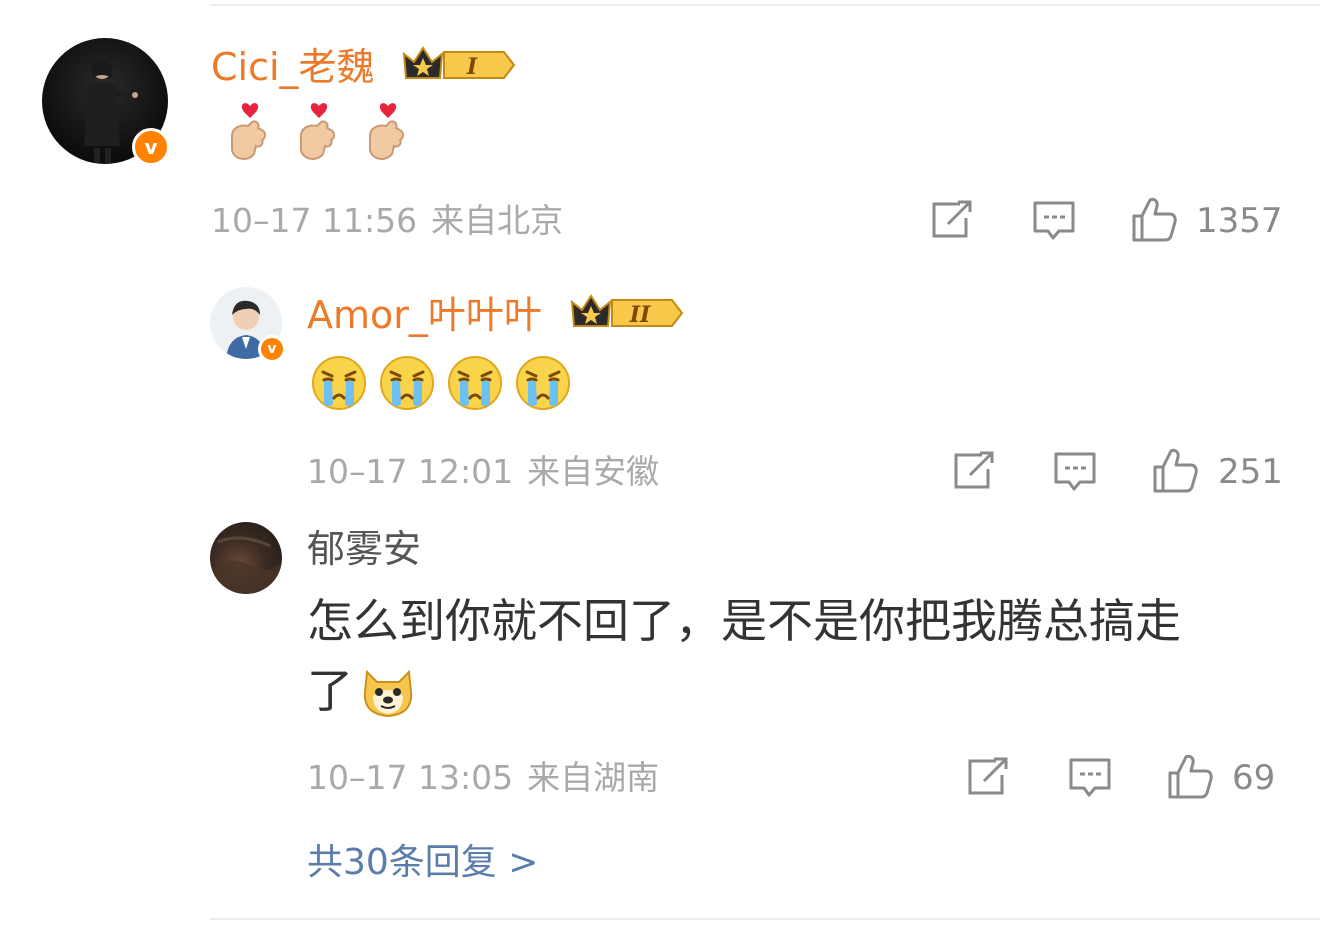 The image size is (1320, 926). What do you see at coordinates (1239, 221) in the screenshot?
I see `like-count: 1357` at bounding box center [1239, 221].